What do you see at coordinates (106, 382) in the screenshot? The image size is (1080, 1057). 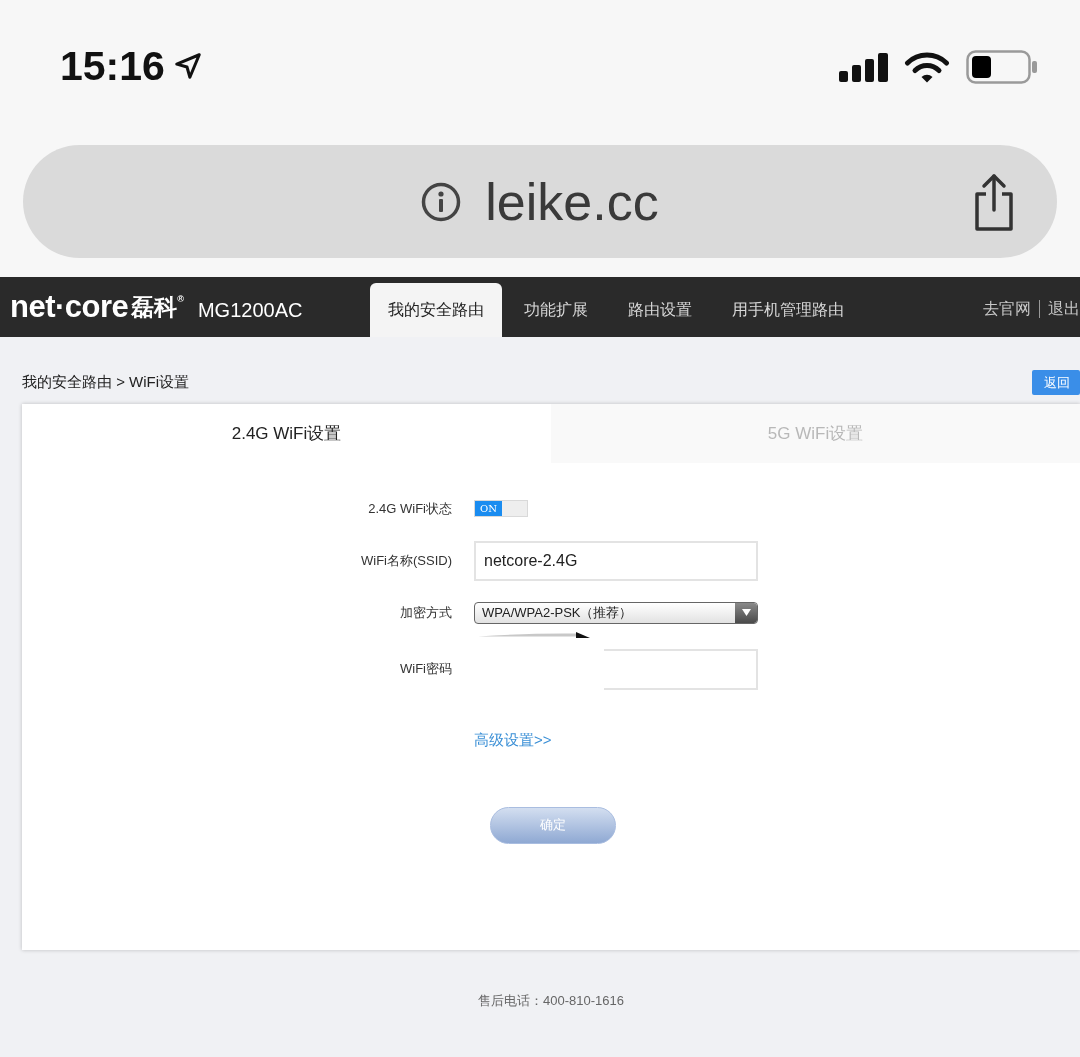 I see `breadcrumb: 我的安全路由 > WiFi设置` at bounding box center [106, 382].